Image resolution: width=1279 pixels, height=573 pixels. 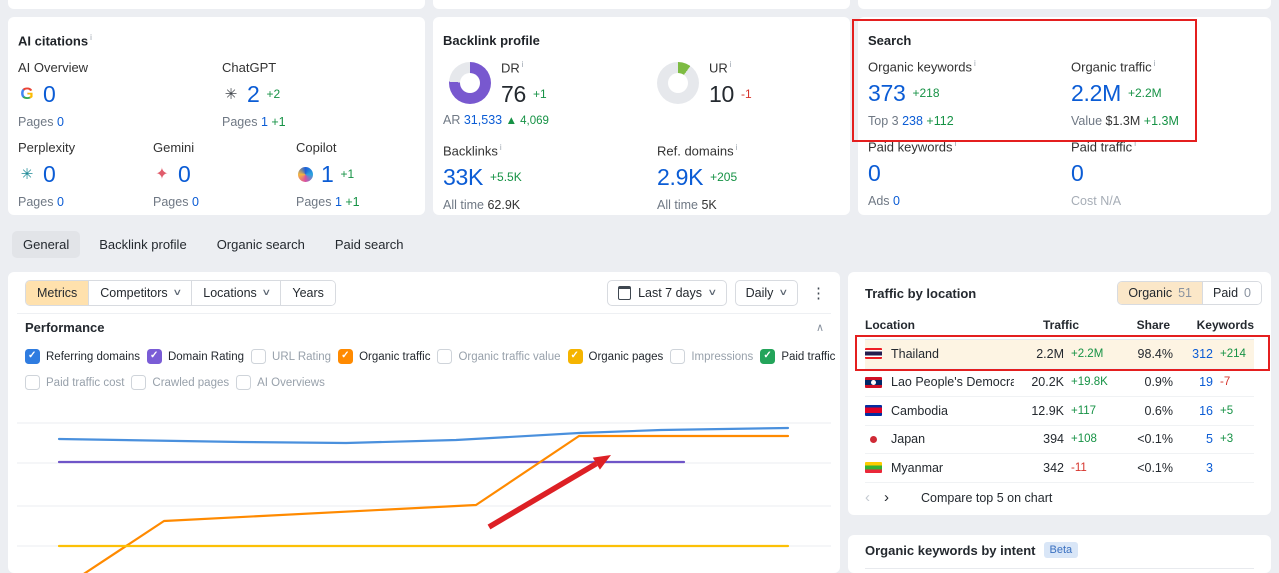 I want to click on backlinks-stat: Backlinks i 33K +5.5K All time 62.9K, so click(x=482, y=178).